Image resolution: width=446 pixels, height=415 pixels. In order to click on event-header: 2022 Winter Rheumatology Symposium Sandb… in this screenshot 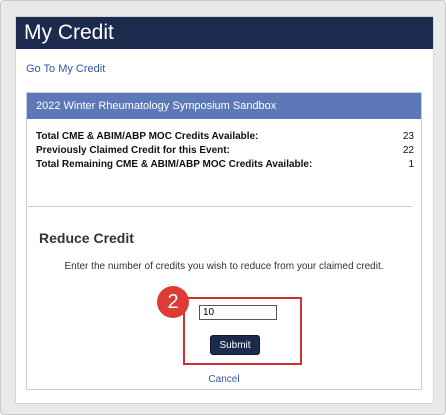, I will do `click(224, 106)`.